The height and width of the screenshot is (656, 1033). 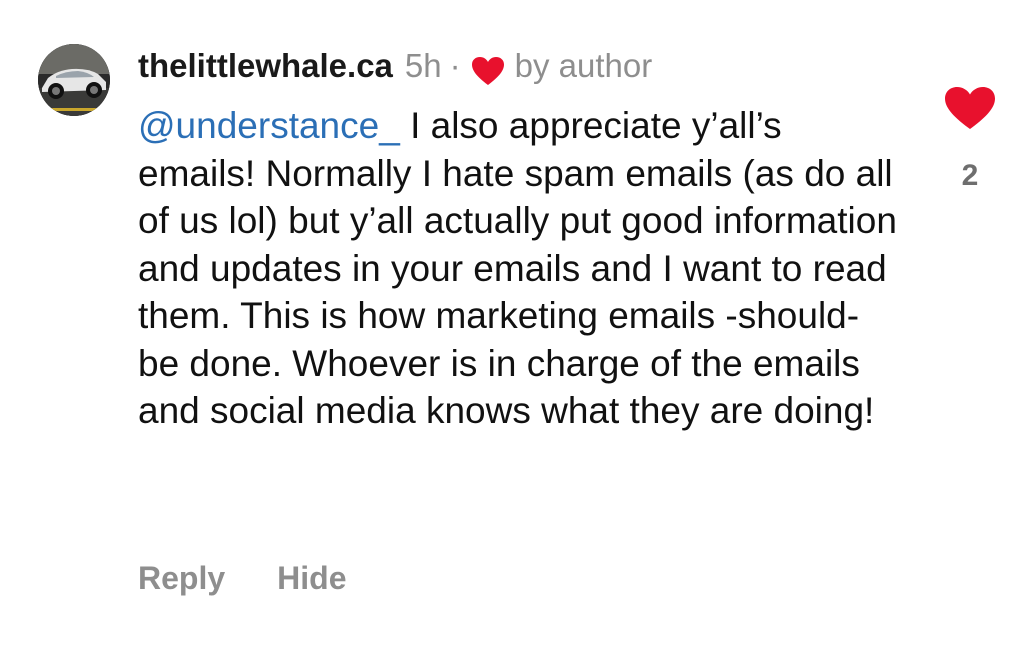 What do you see at coordinates (583, 65) in the screenshot?
I see `liked-by-author-label: by author` at bounding box center [583, 65].